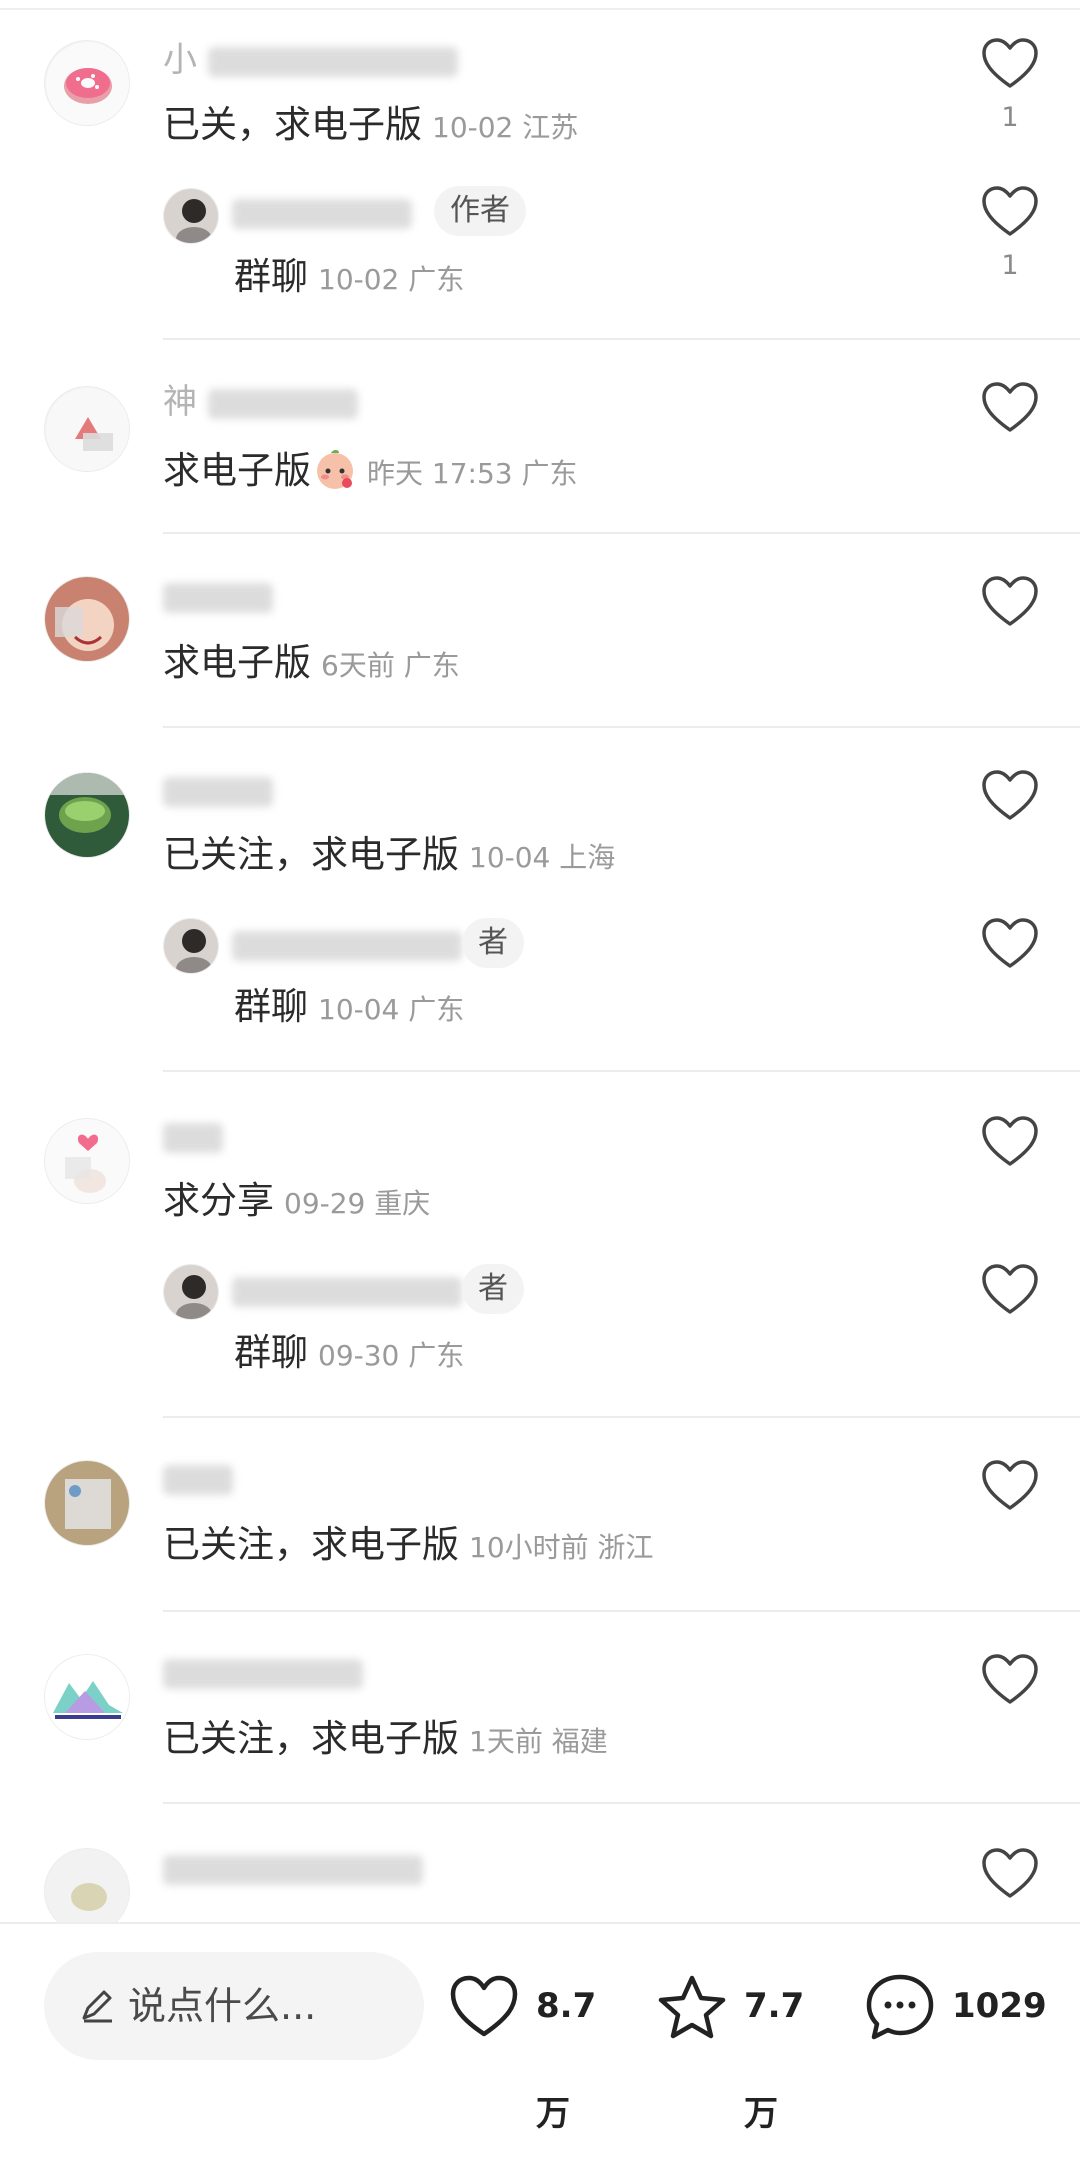  I want to click on comment-text: 求分享 09-29 重庆, so click(296, 1201).